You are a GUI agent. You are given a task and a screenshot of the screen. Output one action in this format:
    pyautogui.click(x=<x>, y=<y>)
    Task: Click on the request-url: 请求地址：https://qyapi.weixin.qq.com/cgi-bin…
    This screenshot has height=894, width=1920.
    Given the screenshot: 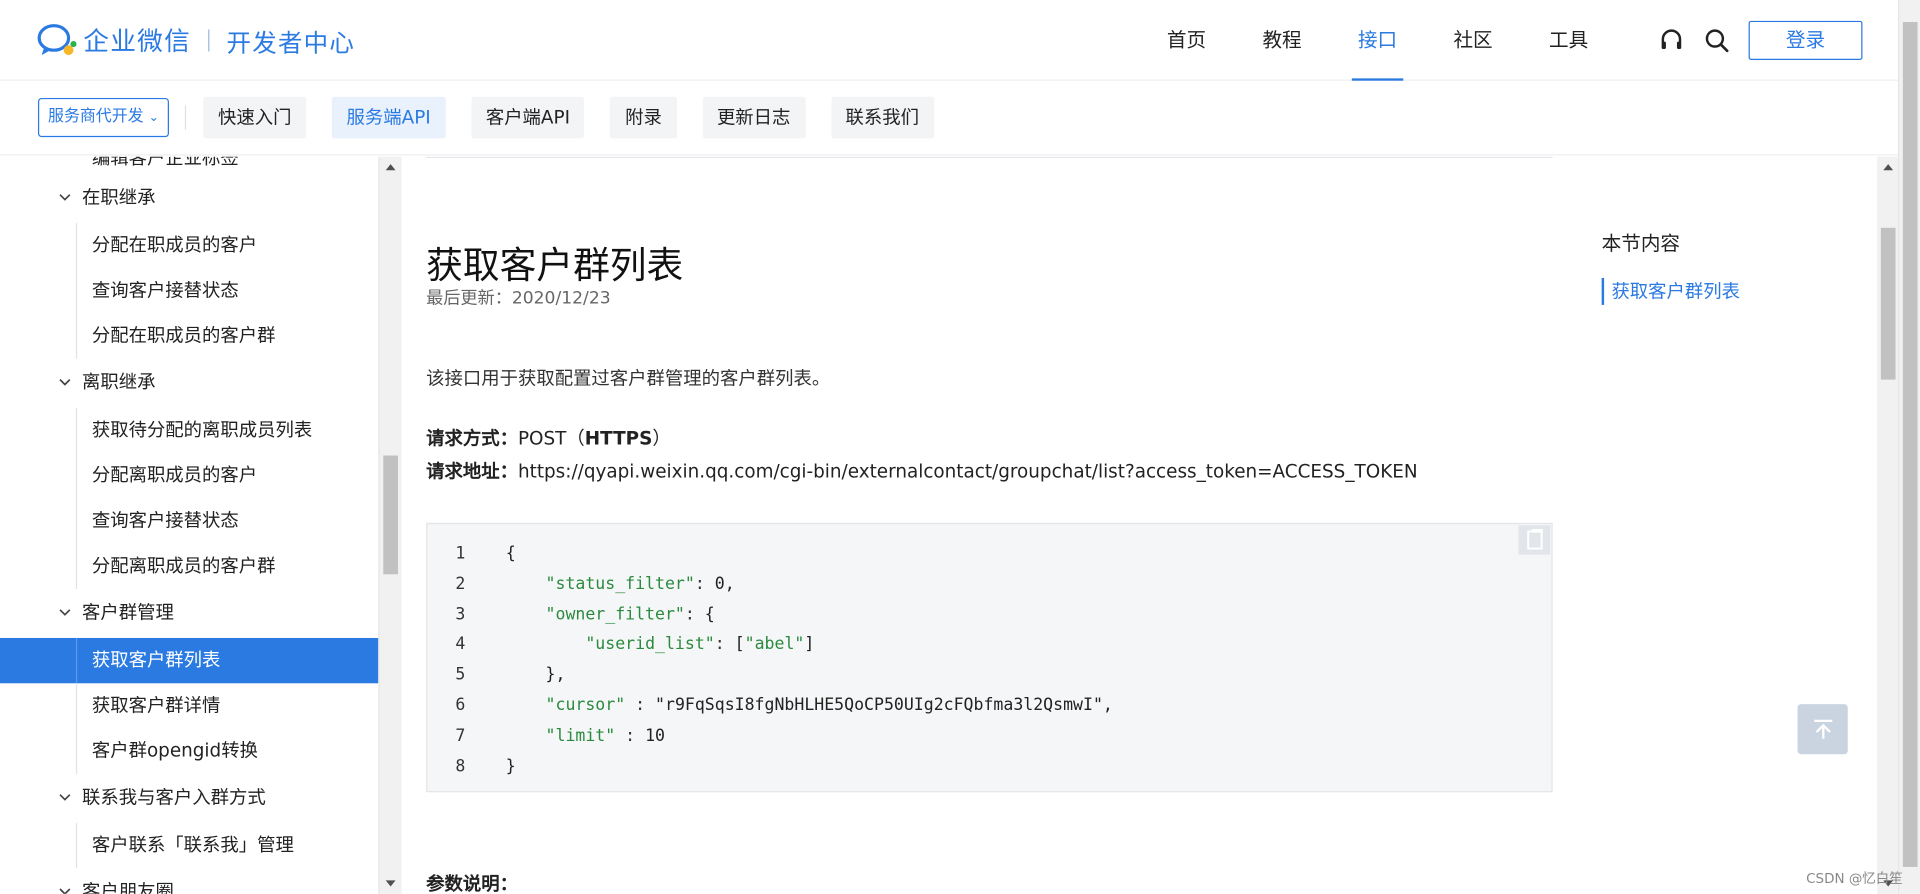 What is the action you would take?
    pyautogui.click(x=921, y=471)
    